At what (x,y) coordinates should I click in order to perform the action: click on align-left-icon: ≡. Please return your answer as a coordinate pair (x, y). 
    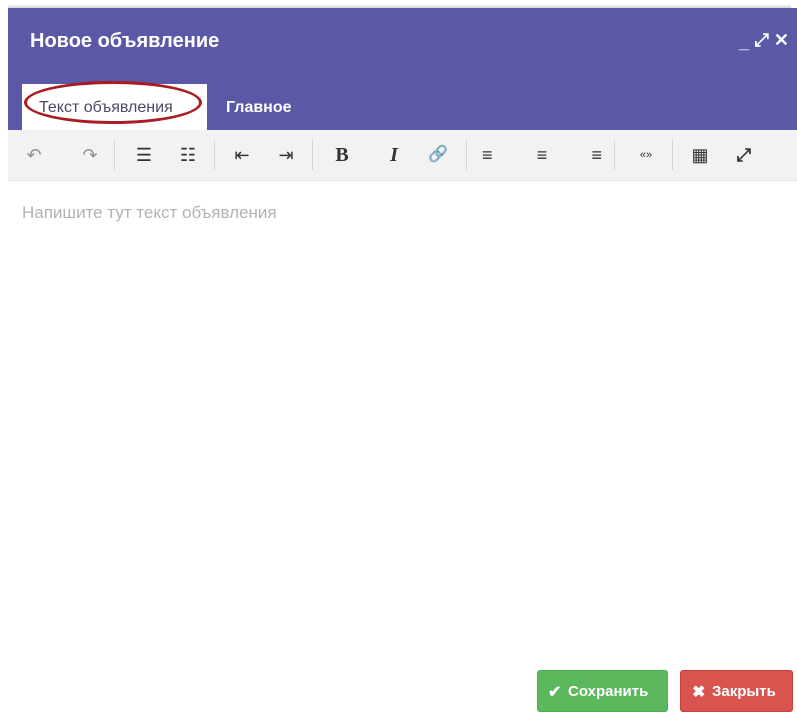
    Looking at the image, I should click on (494, 155).